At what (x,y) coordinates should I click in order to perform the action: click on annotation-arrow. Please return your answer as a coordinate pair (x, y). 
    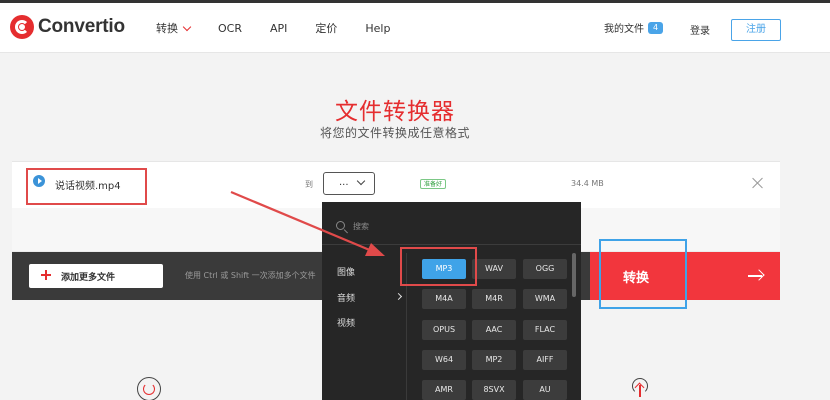
    Looking at the image, I should click on (307, 223).